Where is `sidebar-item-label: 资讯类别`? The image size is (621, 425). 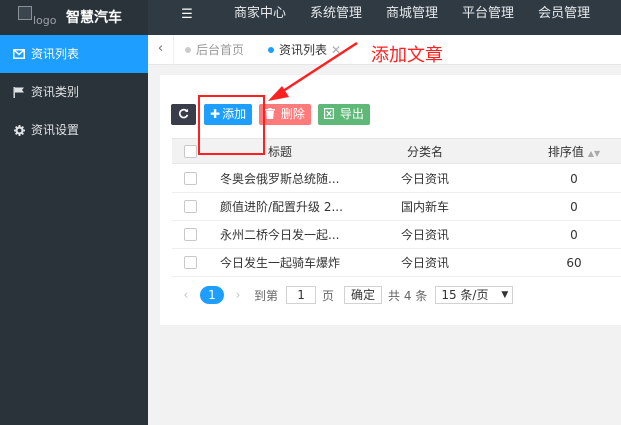
sidebar-item-label: 资讯类别 is located at coordinates (55, 92).